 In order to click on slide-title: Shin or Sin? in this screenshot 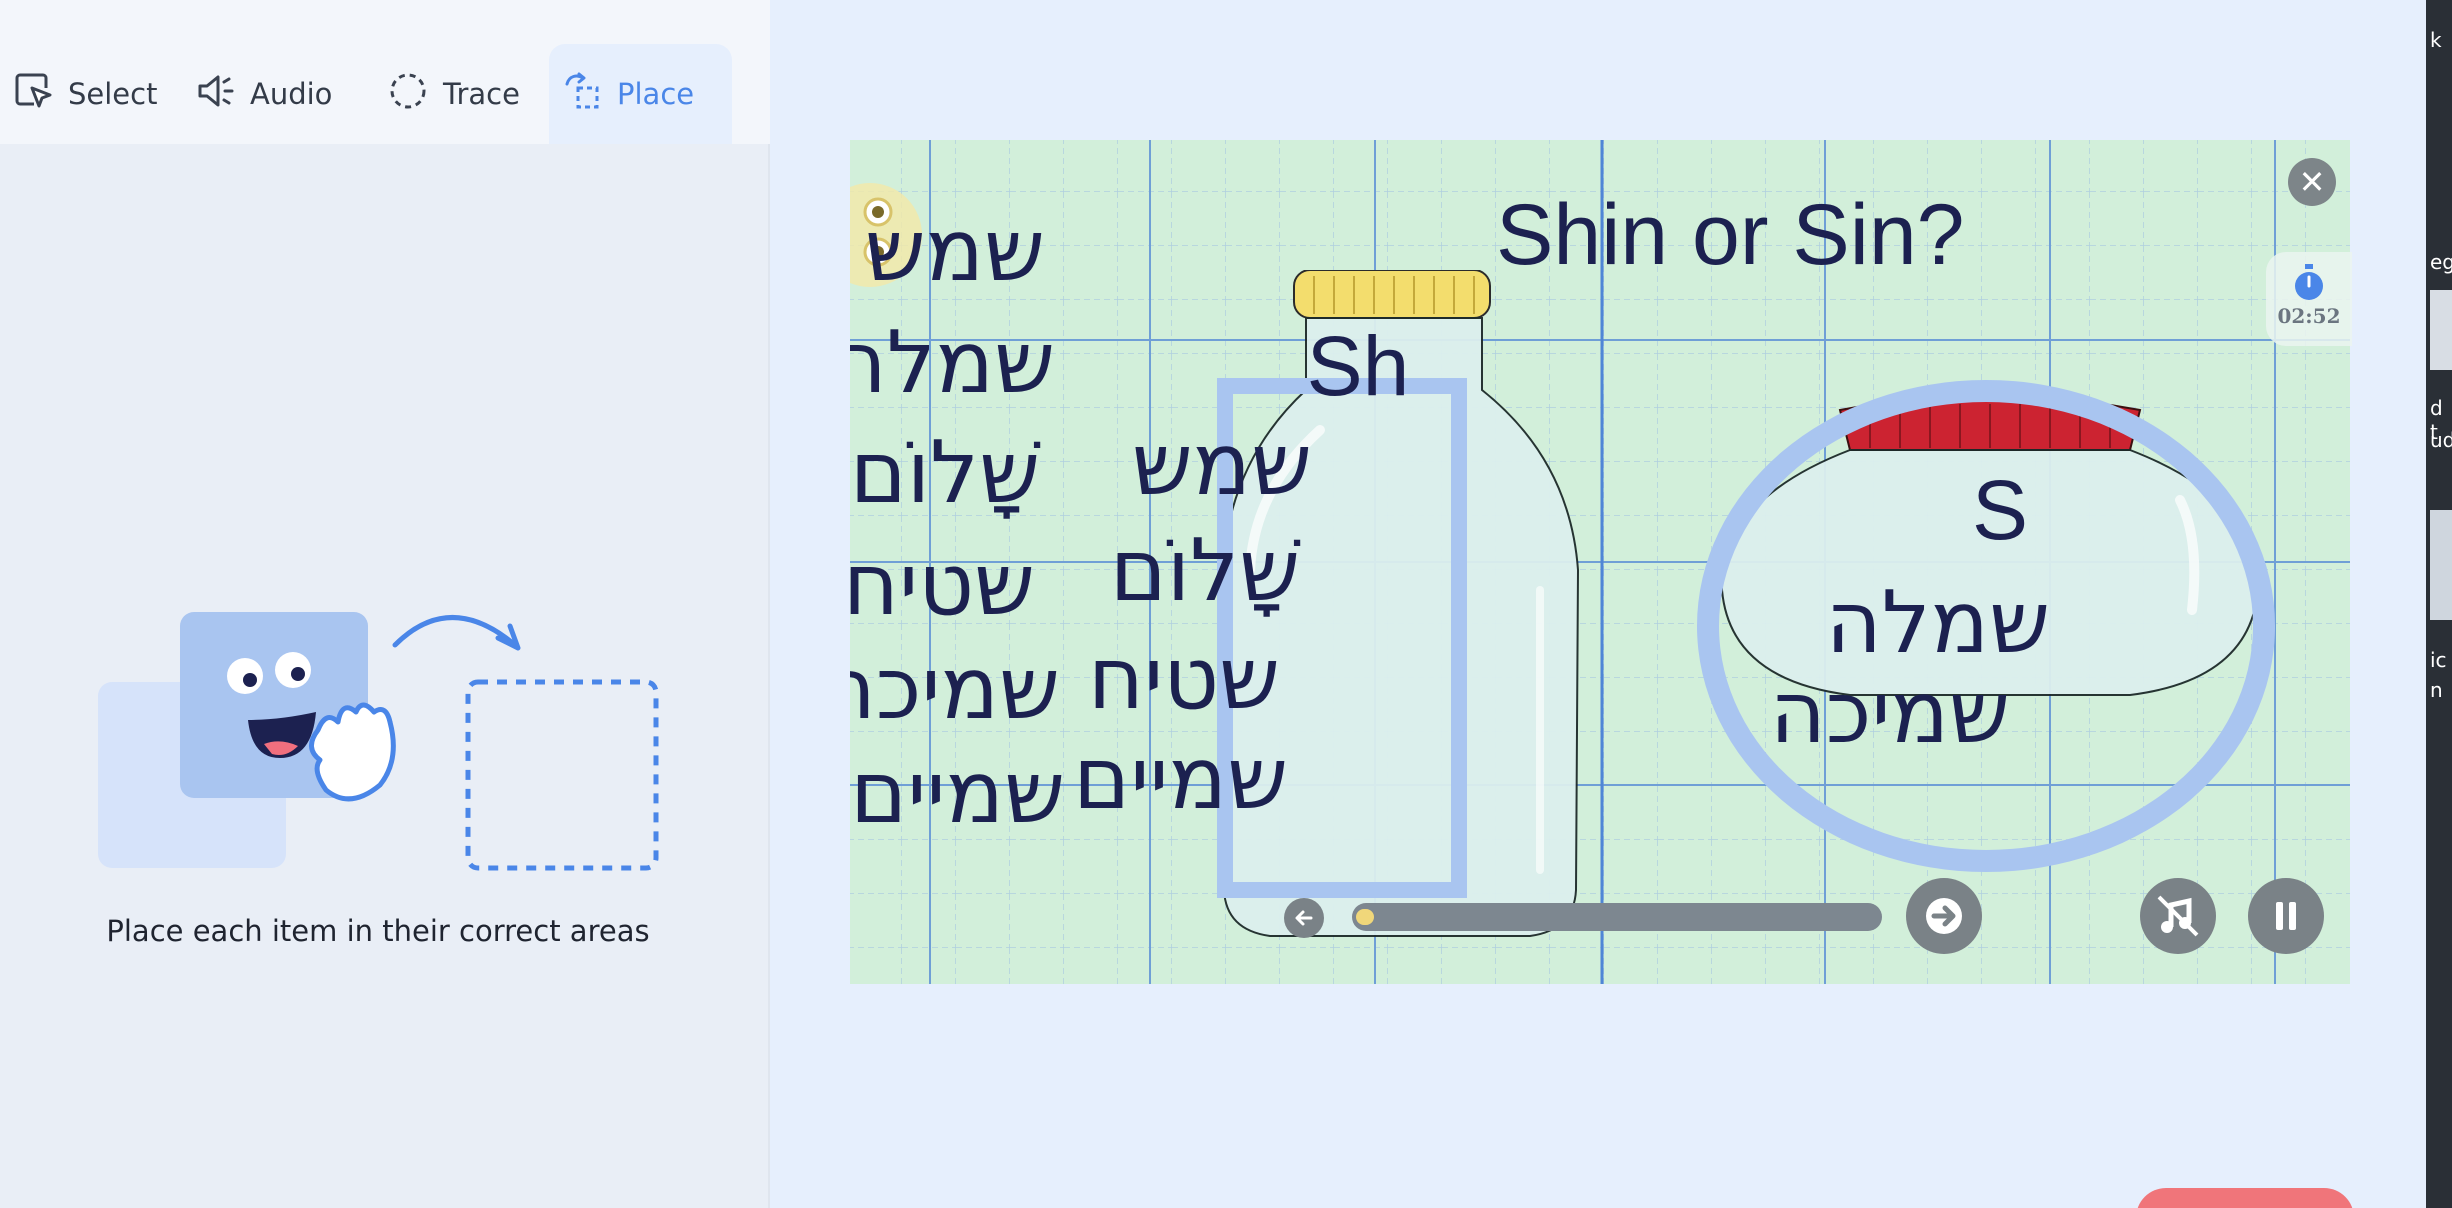, I will do `click(1730, 235)`.